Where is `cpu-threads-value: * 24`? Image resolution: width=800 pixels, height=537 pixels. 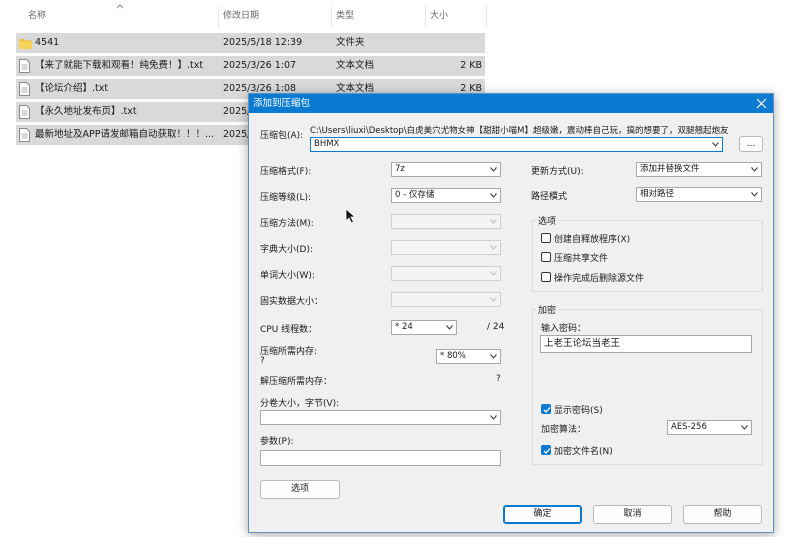 cpu-threads-value: * 24 is located at coordinates (404, 327).